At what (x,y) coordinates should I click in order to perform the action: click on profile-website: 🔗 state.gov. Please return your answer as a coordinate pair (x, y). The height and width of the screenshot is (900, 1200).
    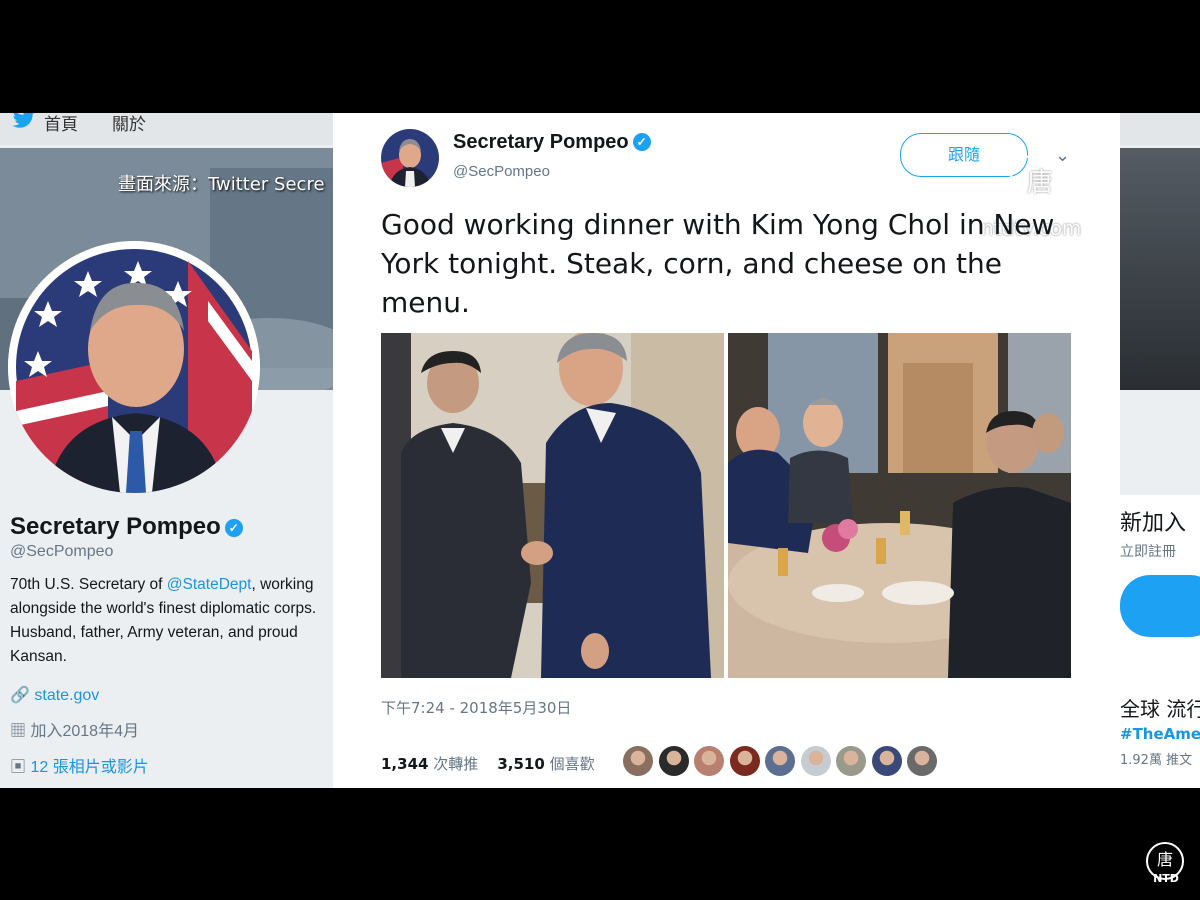
    Looking at the image, I should click on (170, 695).